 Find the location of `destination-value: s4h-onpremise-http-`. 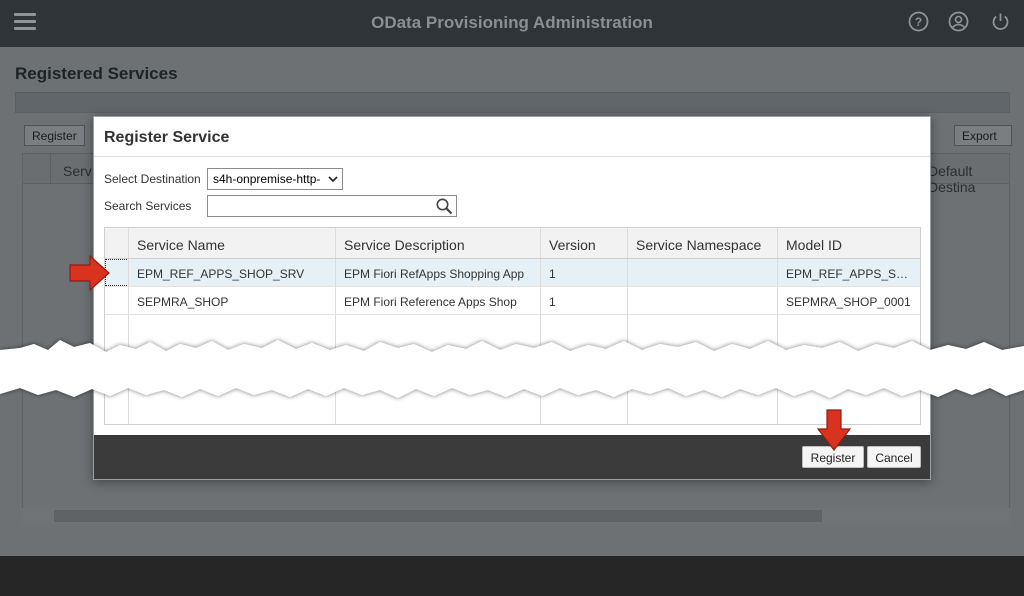

destination-value: s4h-onpremise-http- is located at coordinates (267, 179).